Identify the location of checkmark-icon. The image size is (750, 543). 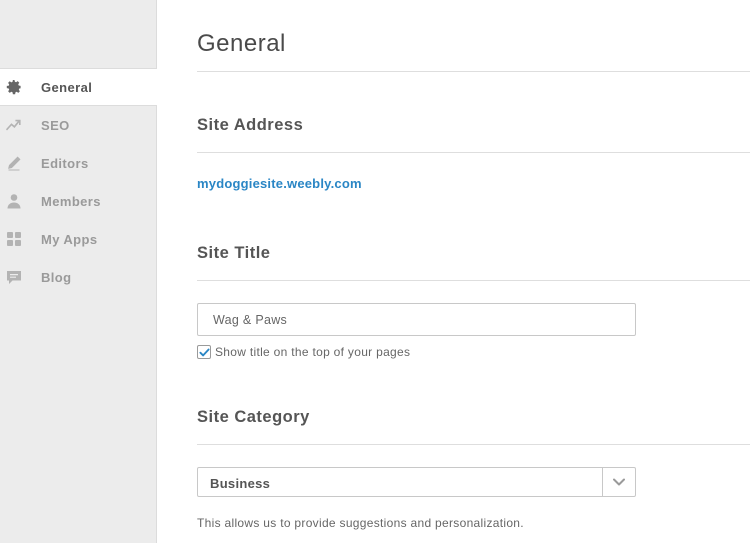
(204, 352).